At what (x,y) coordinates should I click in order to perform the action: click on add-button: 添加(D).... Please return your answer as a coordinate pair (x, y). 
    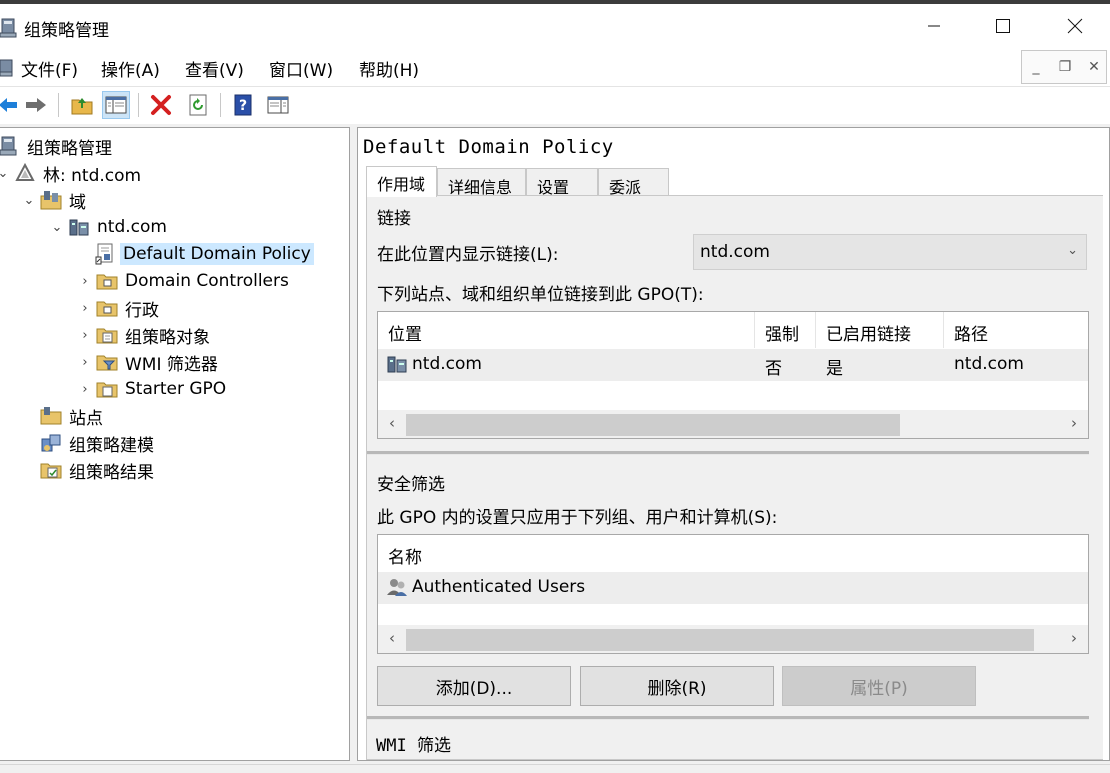
    Looking at the image, I should click on (474, 686).